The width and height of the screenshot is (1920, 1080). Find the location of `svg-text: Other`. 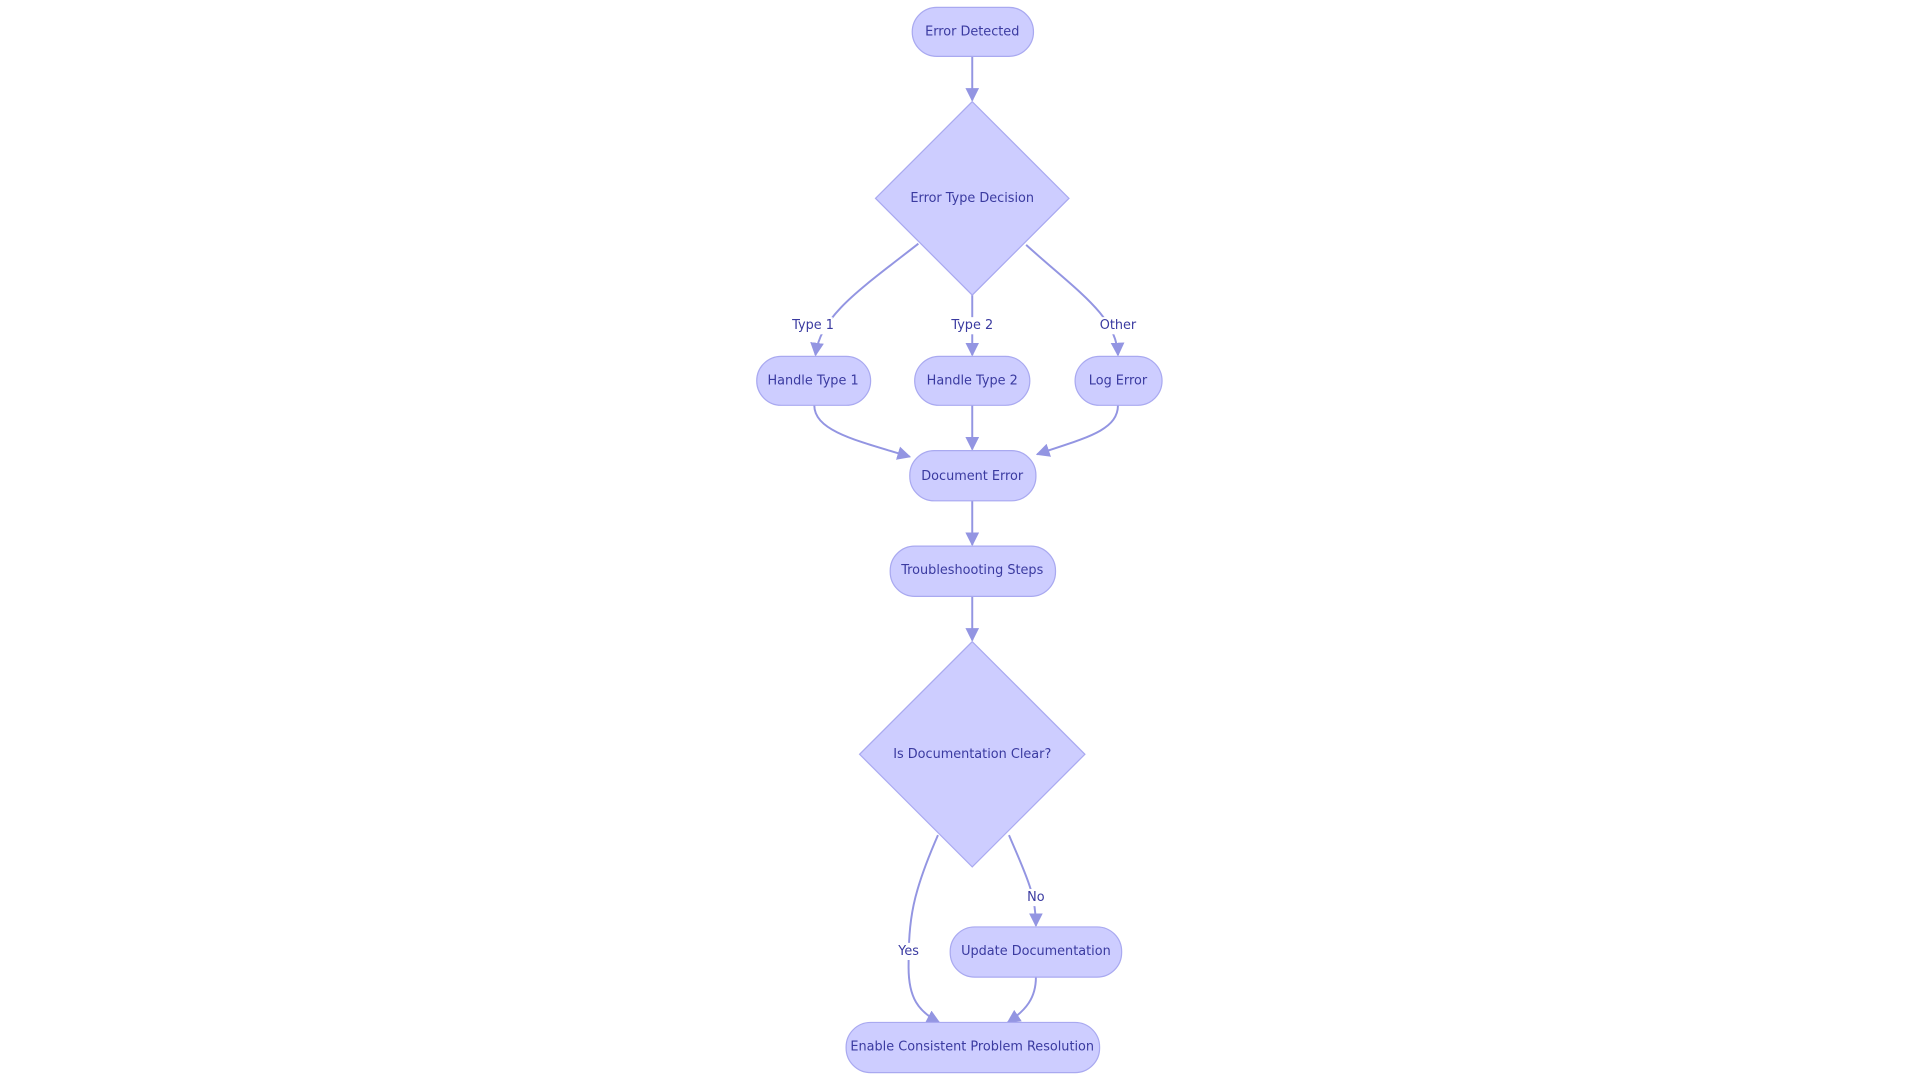

svg-text: Other is located at coordinates (1118, 325).